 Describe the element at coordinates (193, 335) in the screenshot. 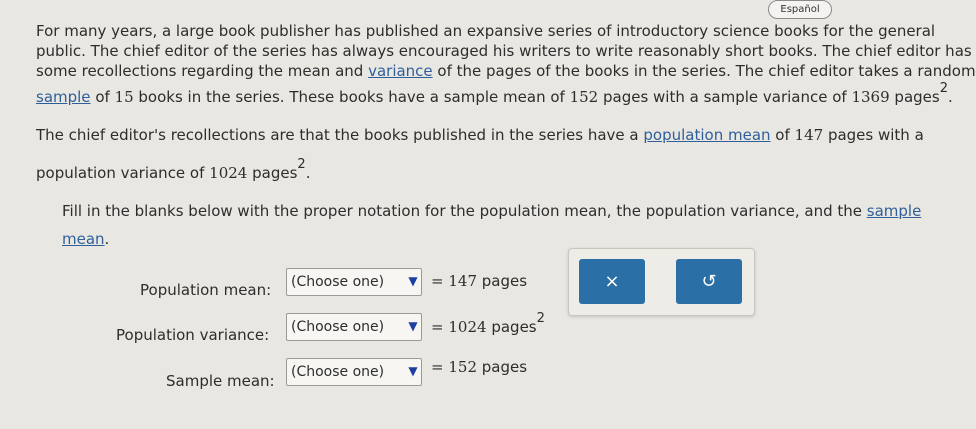

I see `population-variance-label: Population variance:` at that location.